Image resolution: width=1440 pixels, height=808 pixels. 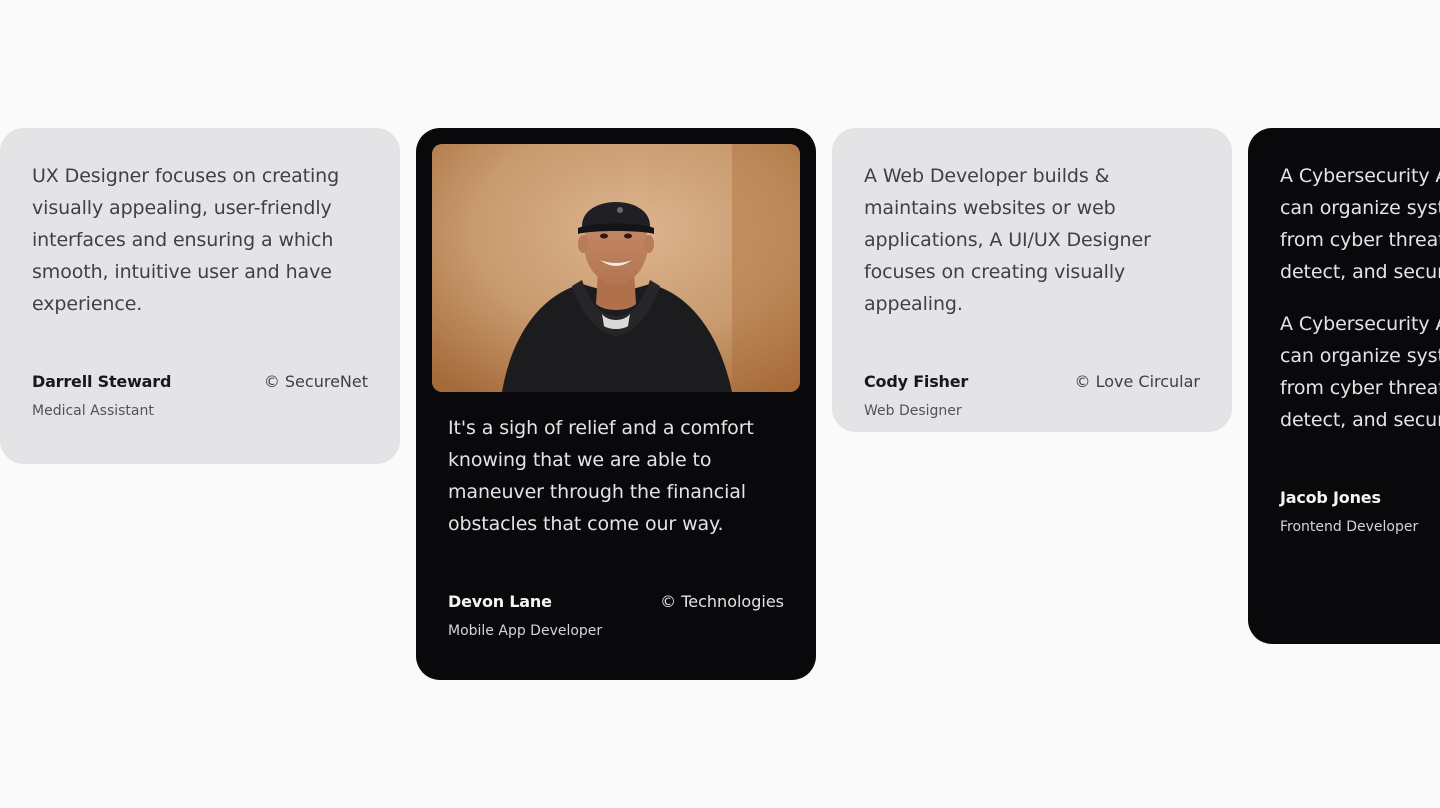 What do you see at coordinates (616, 268) in the screenshot?
I see `author-photo` at bounding box center [616, 268].